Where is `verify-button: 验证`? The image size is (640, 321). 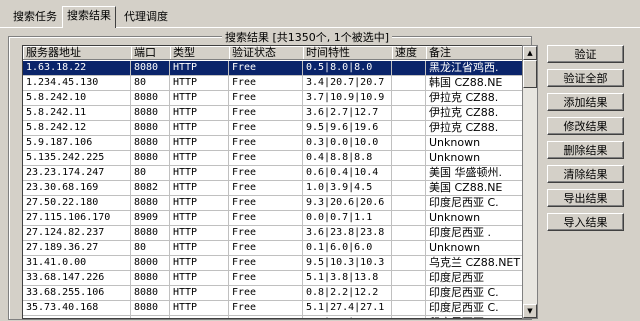
verify-button: 验证 is located at coordinates (585, 54).